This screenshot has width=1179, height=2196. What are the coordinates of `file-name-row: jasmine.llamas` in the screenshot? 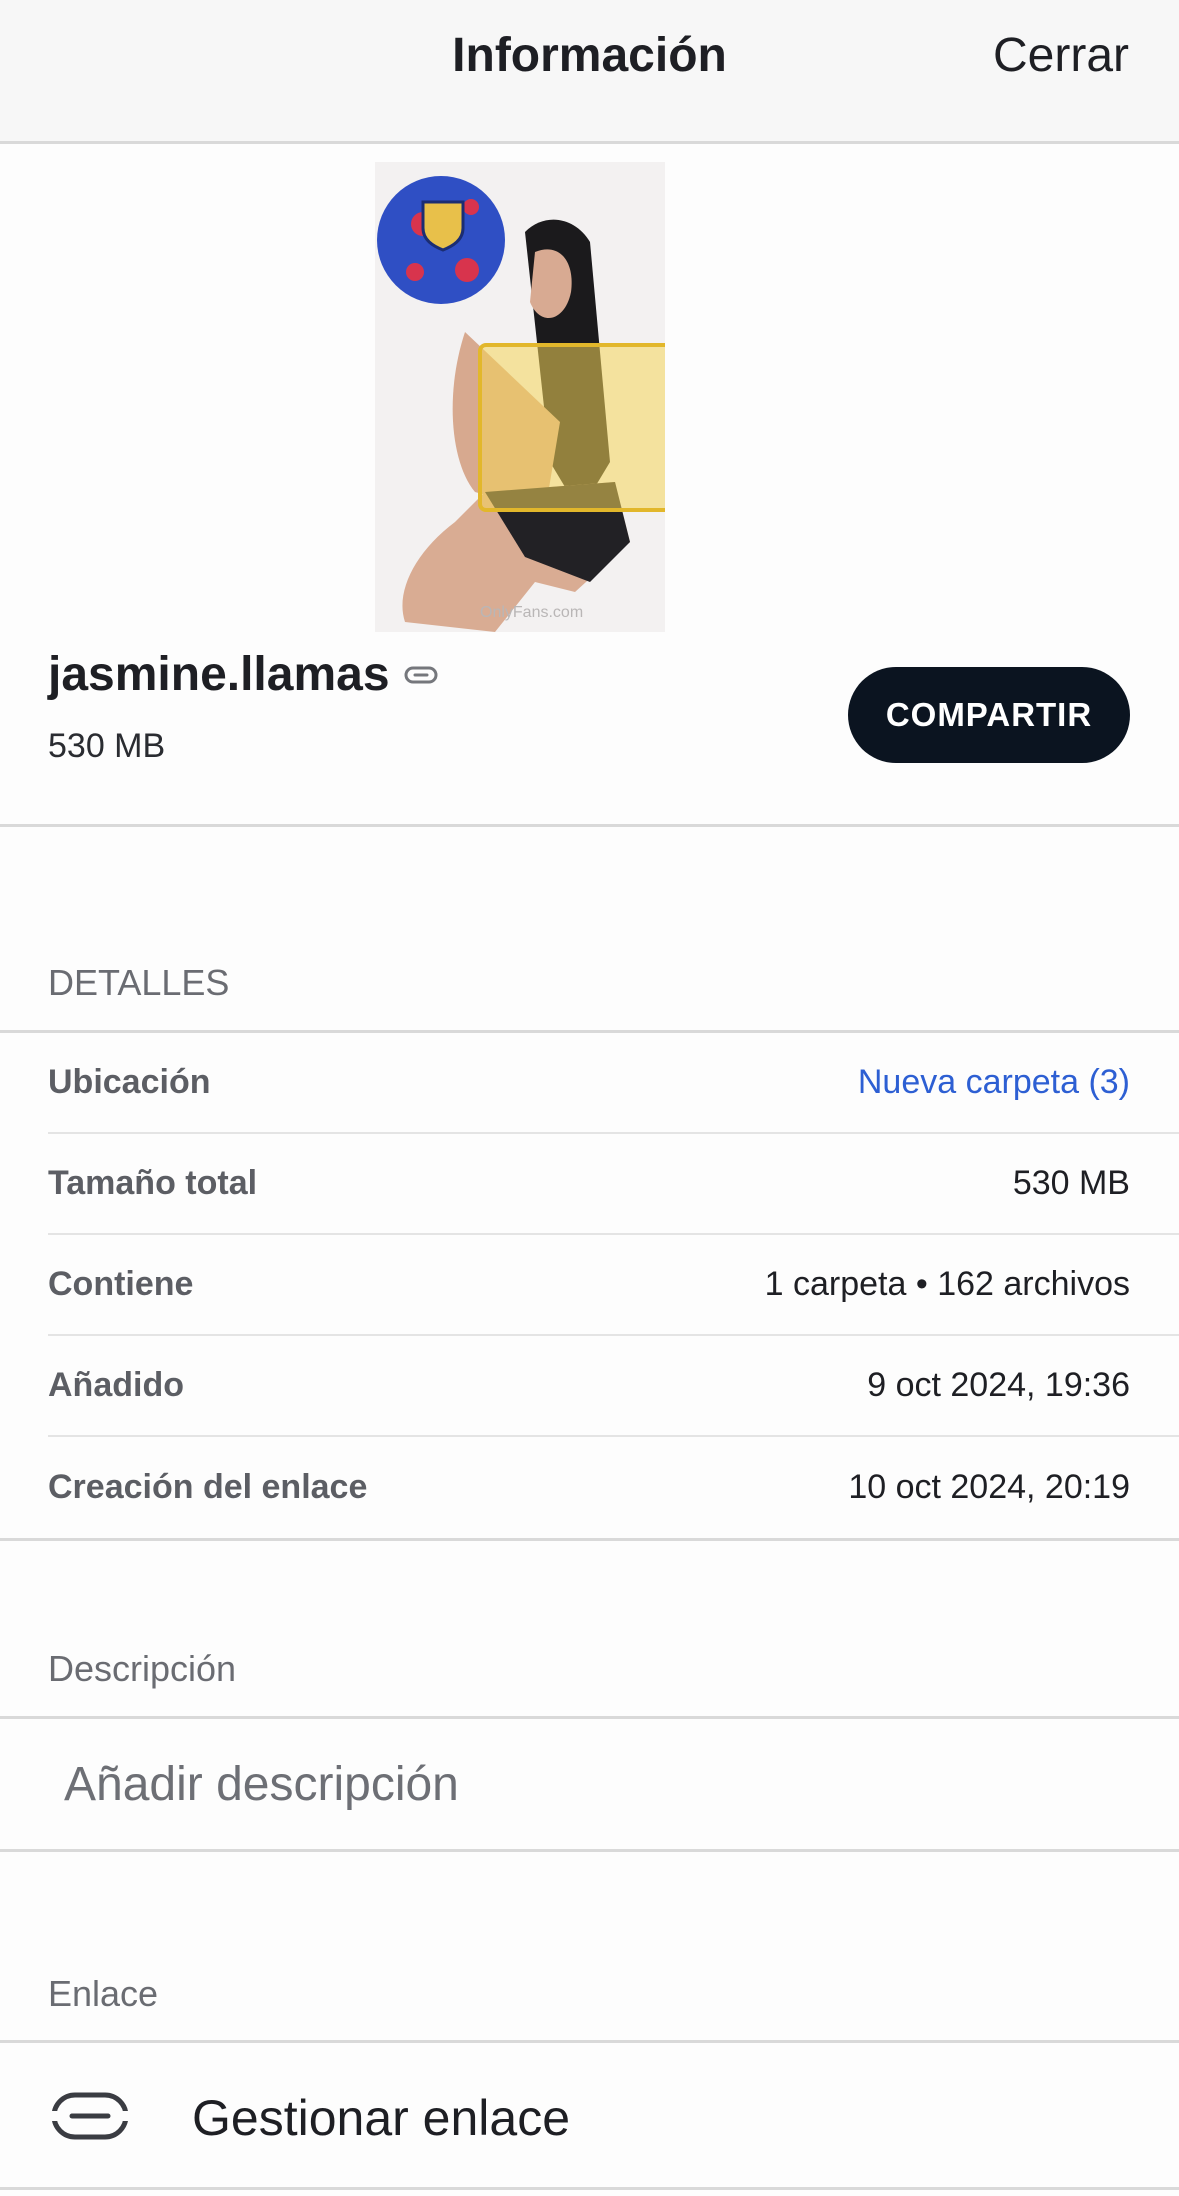 It's located at (243, 674).